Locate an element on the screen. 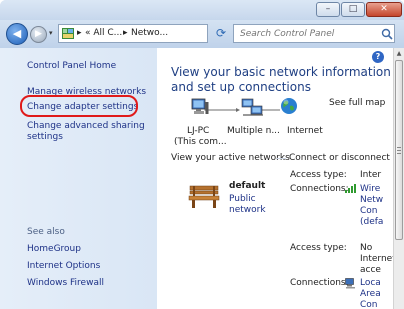 Image resolution: width=404 pixels, height=309 pixels. access-type-label: Access type: is located at coordinates (318, 175).